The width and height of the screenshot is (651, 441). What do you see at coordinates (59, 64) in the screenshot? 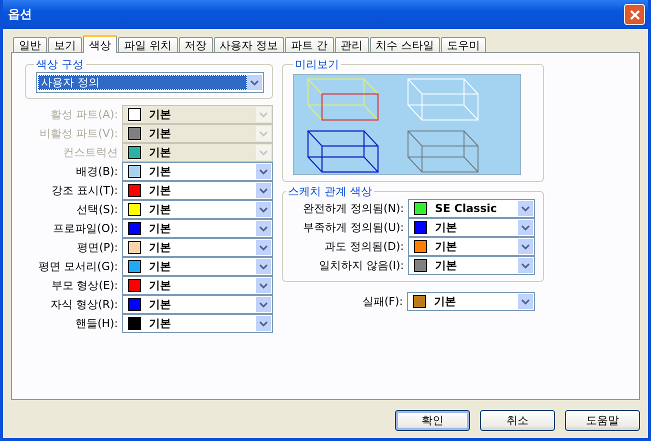
I see `group-label: 색상 구성` at bounding box center [59, 64].